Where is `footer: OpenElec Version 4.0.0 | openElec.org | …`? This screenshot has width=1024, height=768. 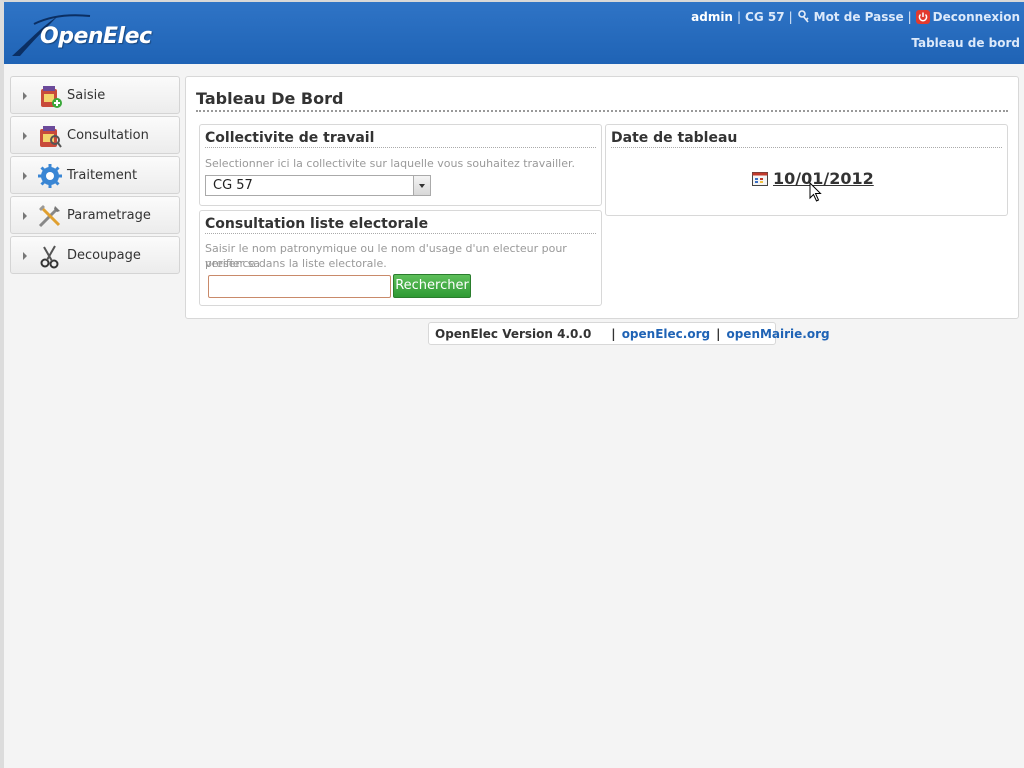
footer: OpenElec Version 4.0.0 | openElec.org | … is located at coordinates (629, 333).